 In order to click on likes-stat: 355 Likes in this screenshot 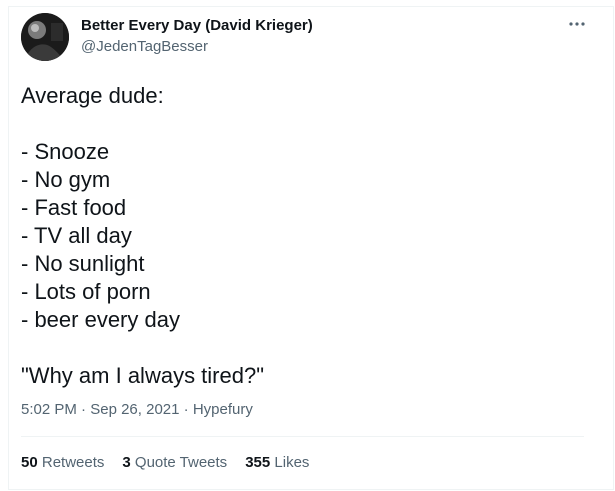, I will do `click(277, 462)`.